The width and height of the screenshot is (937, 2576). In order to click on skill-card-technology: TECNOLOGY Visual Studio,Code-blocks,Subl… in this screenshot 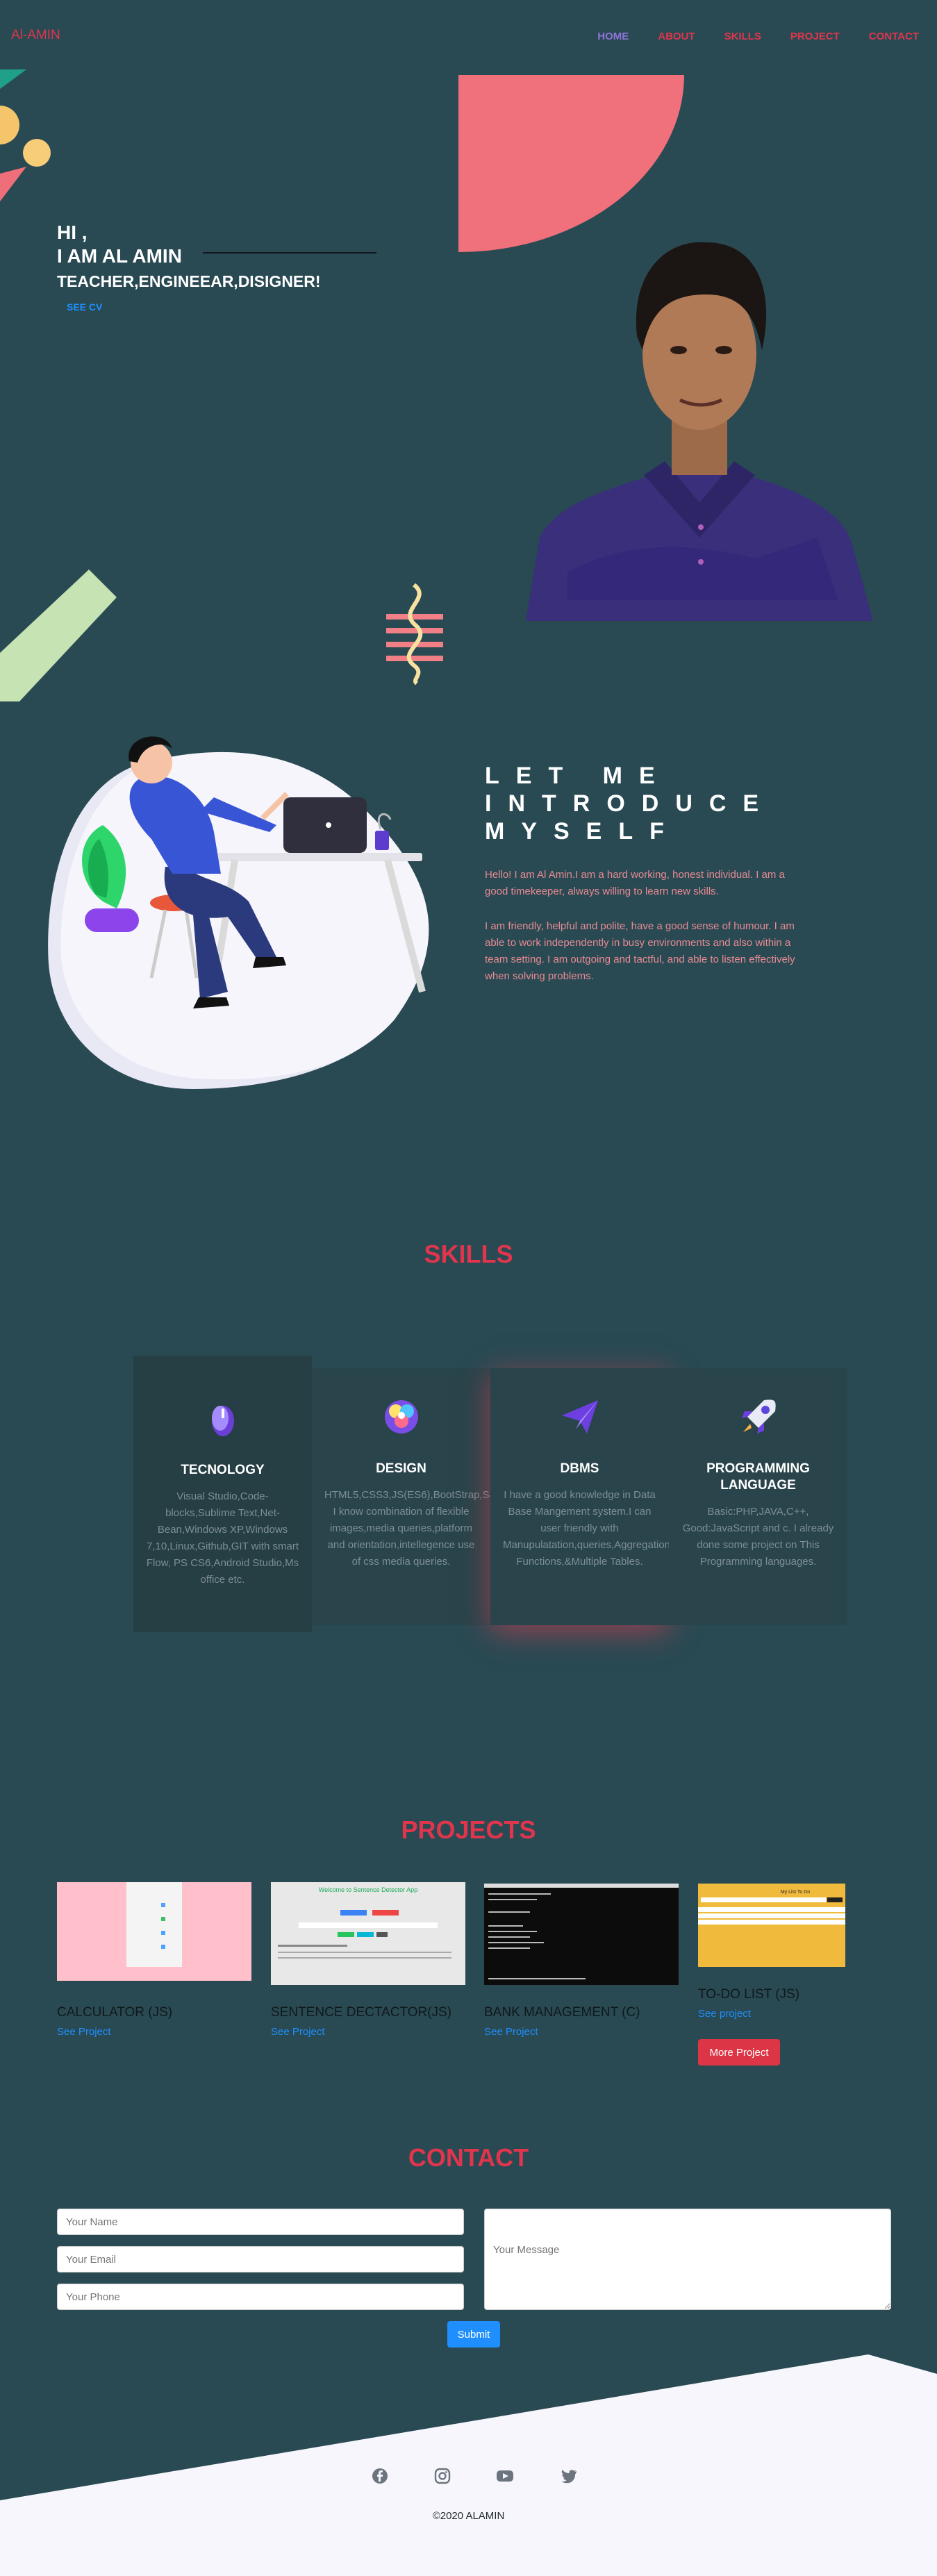, I will do `click(222, 1494)`.